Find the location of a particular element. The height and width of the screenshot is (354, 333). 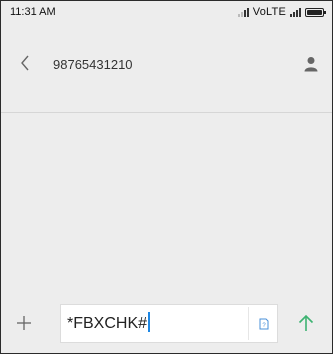

status-time: 11:31 AM is located at coordinates (33, 12).